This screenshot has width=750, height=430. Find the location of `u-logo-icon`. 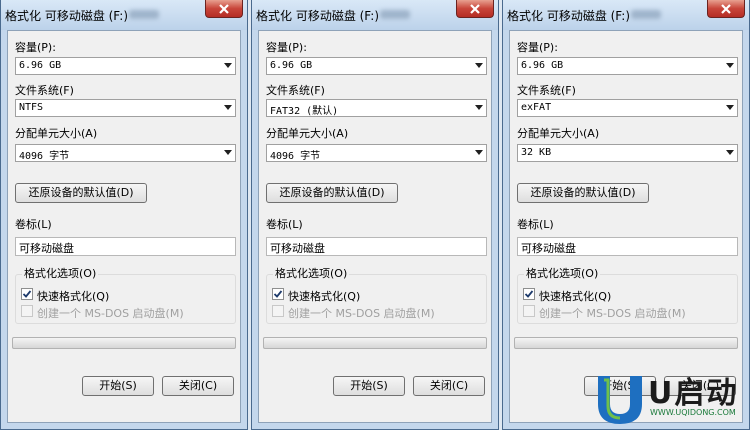

u-logo-icon is located at coordinates (620, 400).